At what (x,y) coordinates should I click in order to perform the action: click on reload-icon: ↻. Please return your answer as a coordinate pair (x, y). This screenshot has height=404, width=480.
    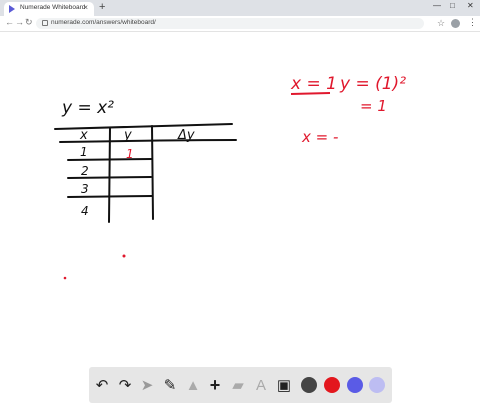
    Looking at the image, I should click on (29, 22).